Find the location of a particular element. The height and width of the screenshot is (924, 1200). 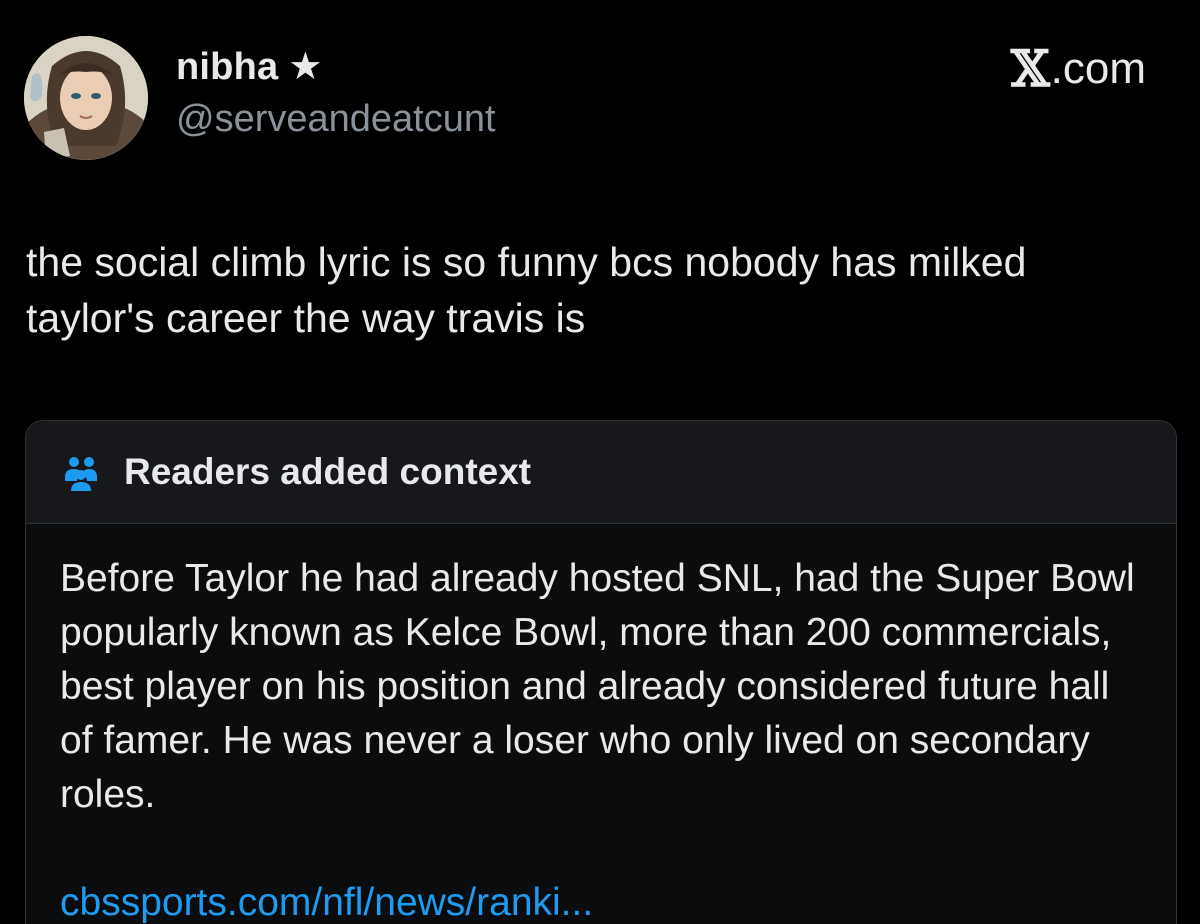

author-block: nibha ★ @serveandeatcunt is located at coordinates (336, 91).